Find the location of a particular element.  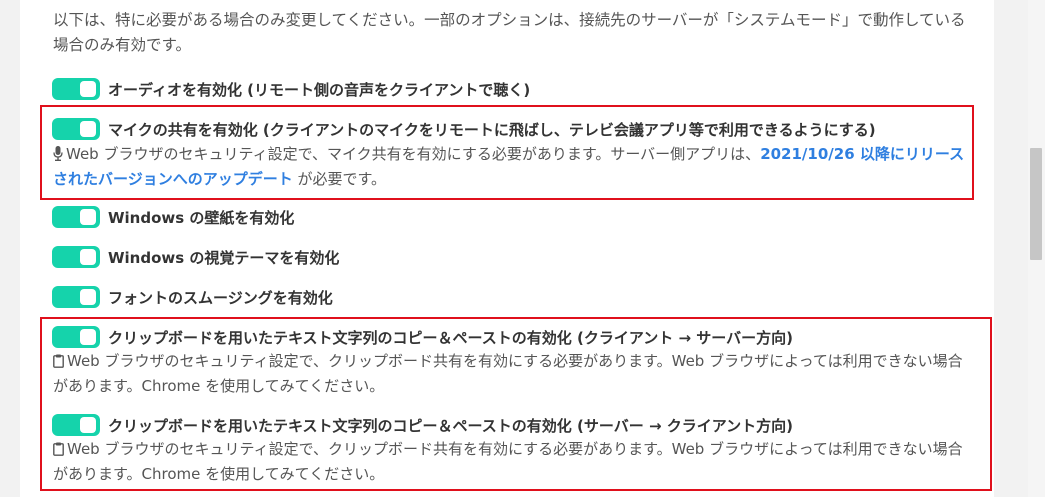

font-smoothing-toggle is located at coordinates (76, 297).